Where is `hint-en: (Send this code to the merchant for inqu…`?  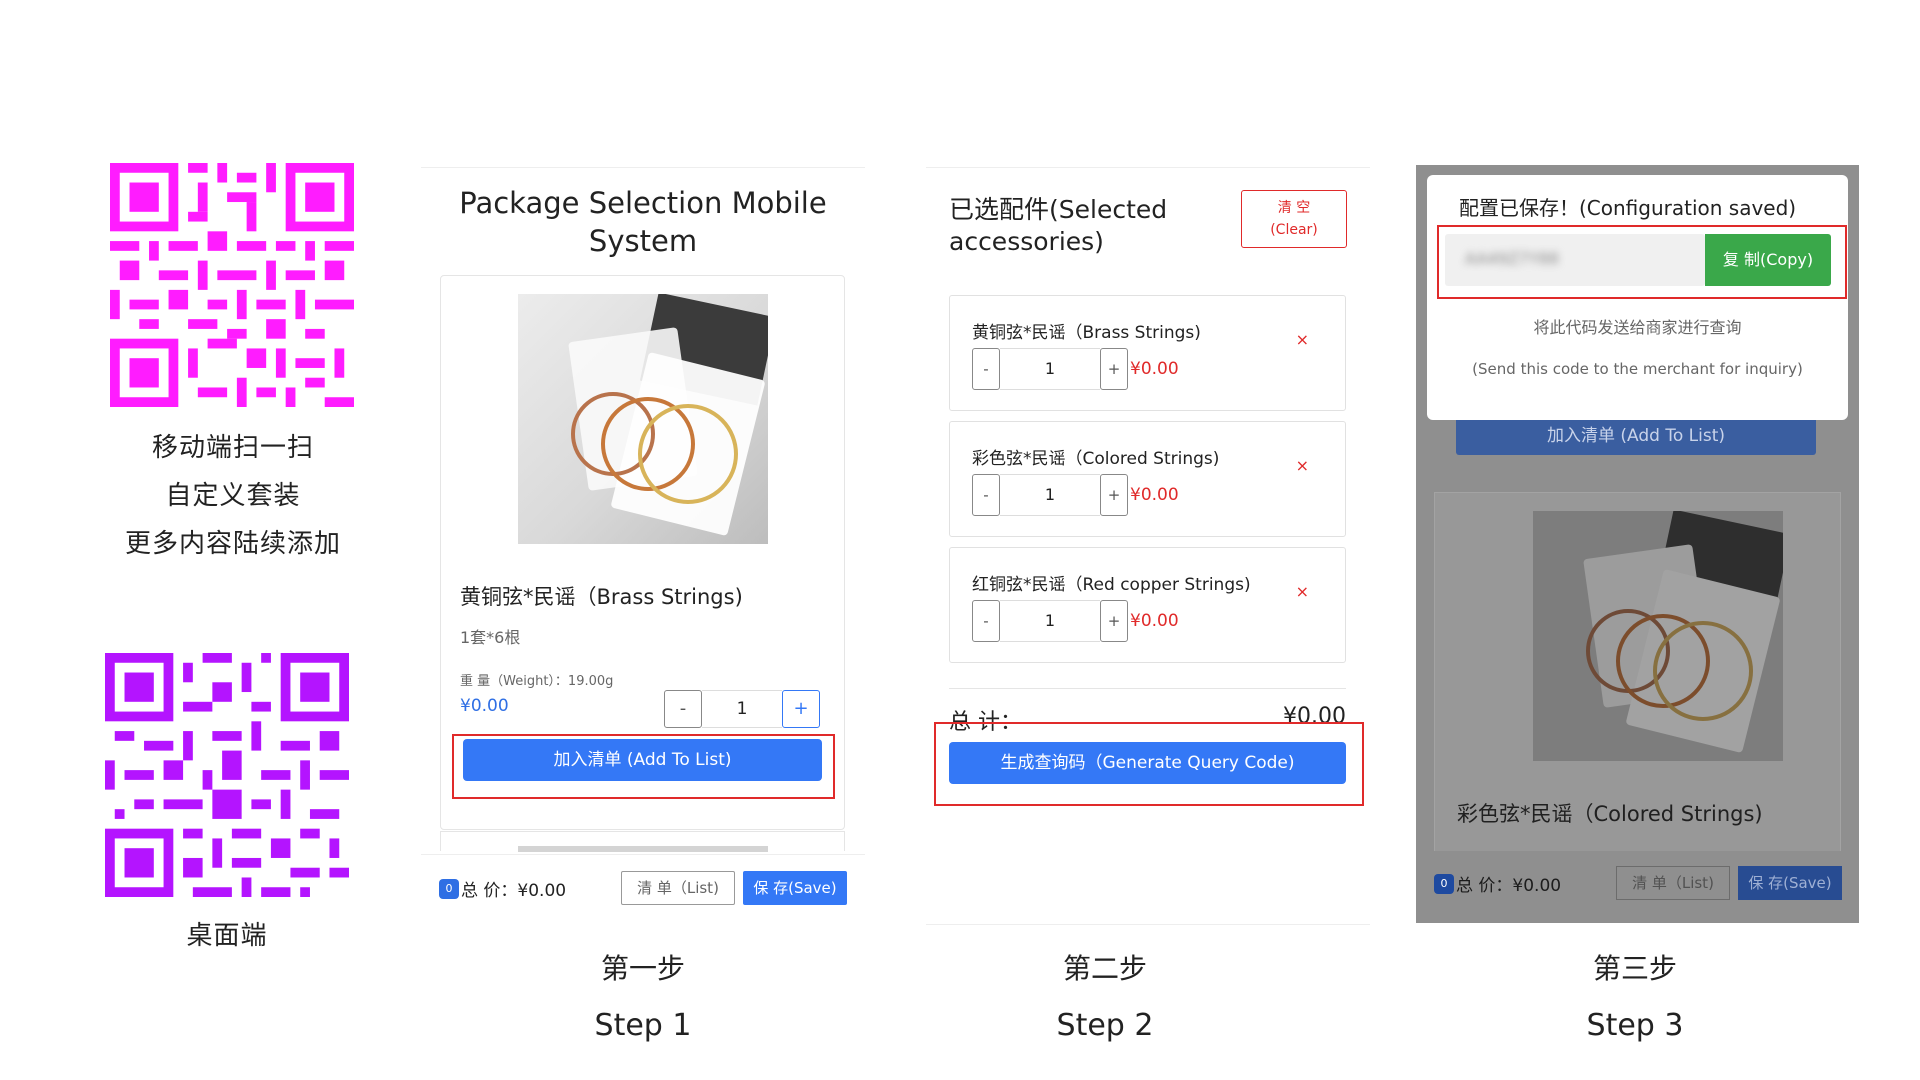 hint-en: (Send this code to the merchant for inqu… is located at coordinates (1637, 369).